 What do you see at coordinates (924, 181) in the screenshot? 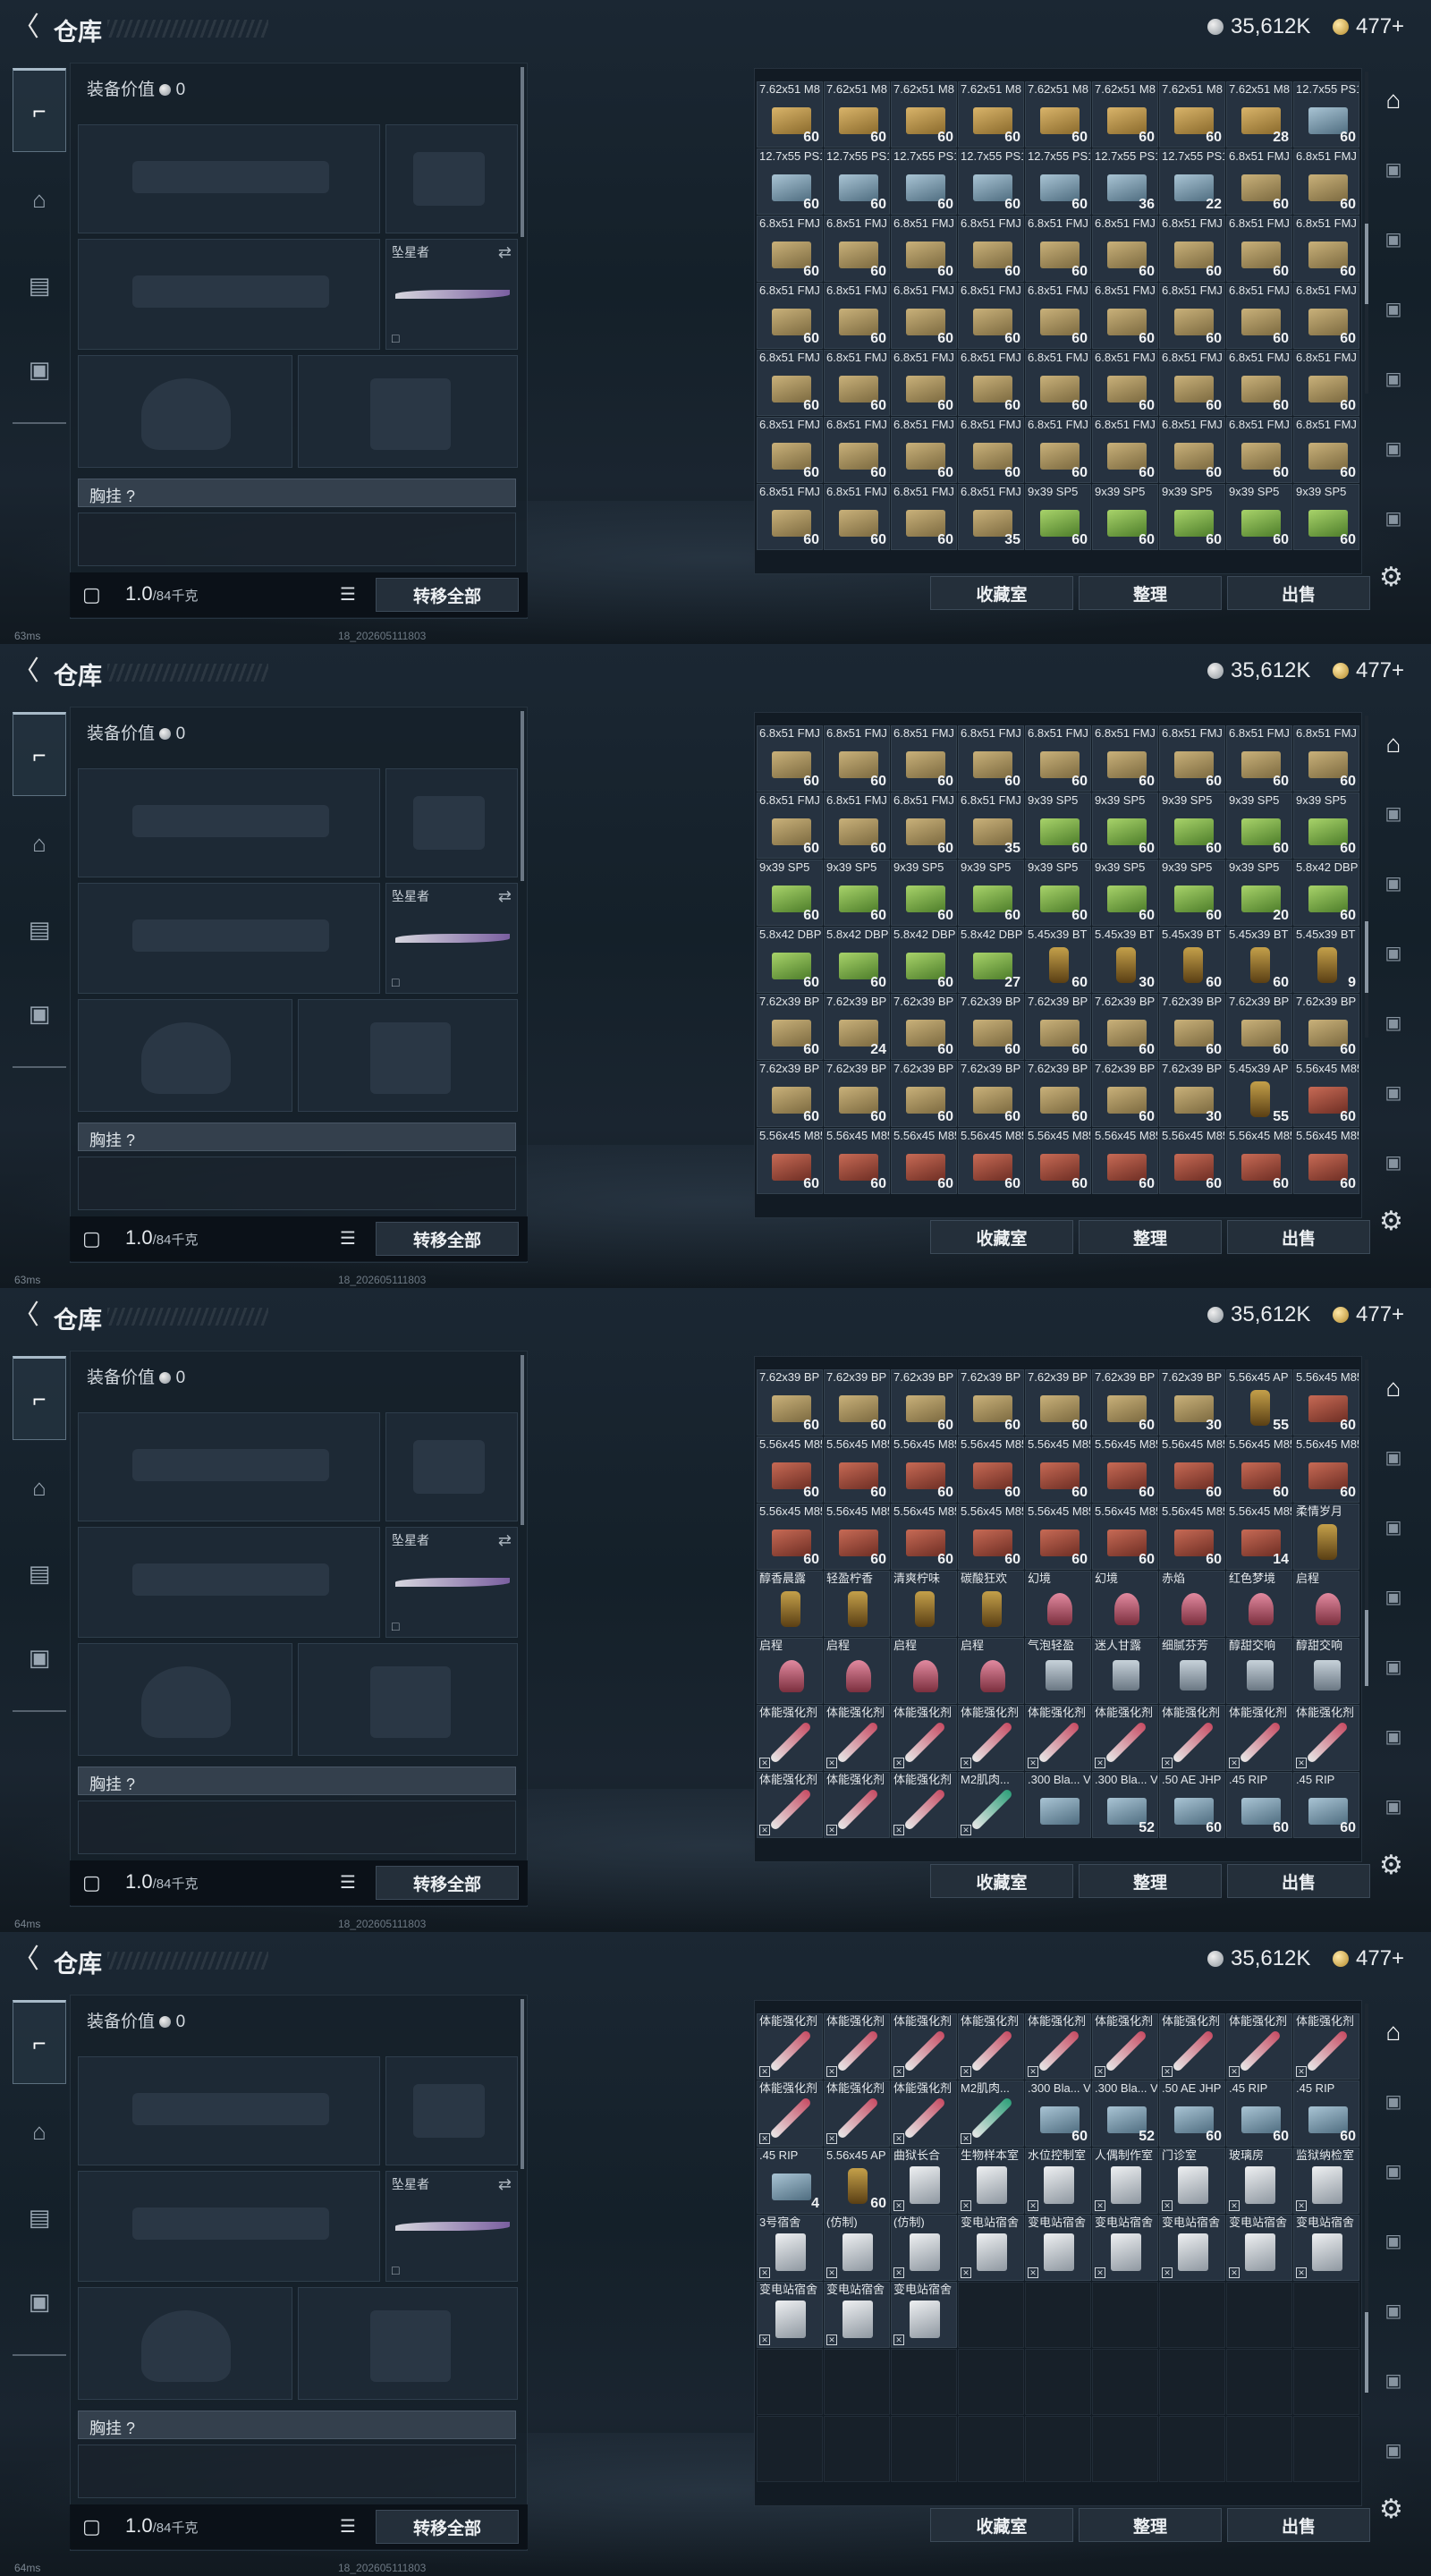
I see `inventory-item: 12.7x55 PS12 60` at bounding box center [924, 181].